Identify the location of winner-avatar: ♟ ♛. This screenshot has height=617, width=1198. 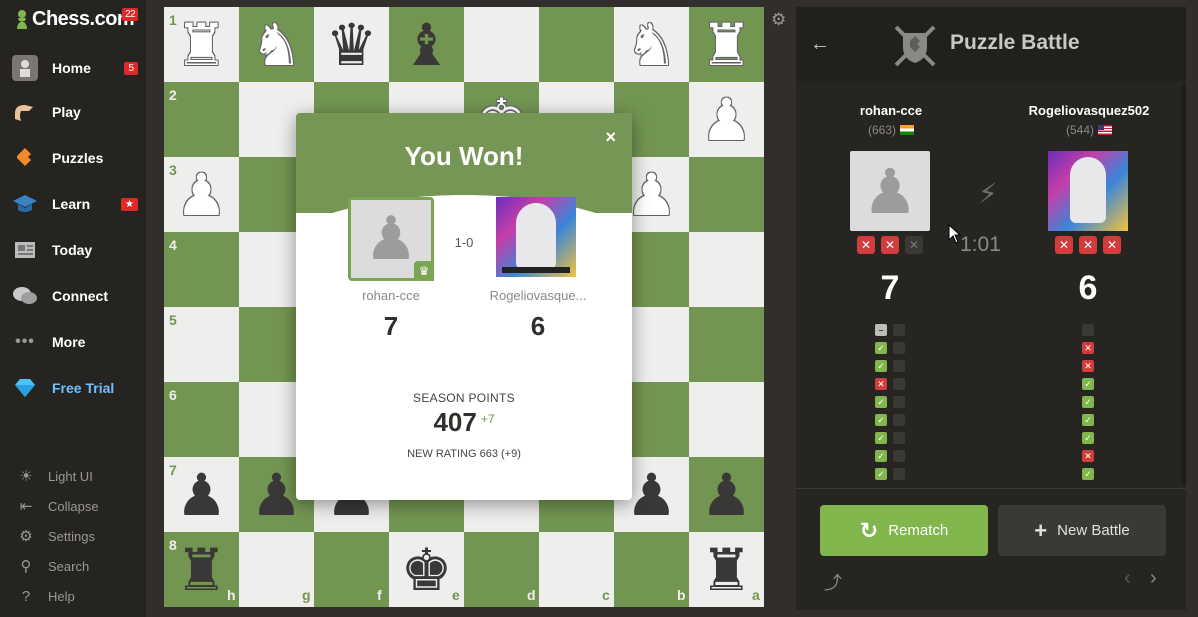
(391, 239).